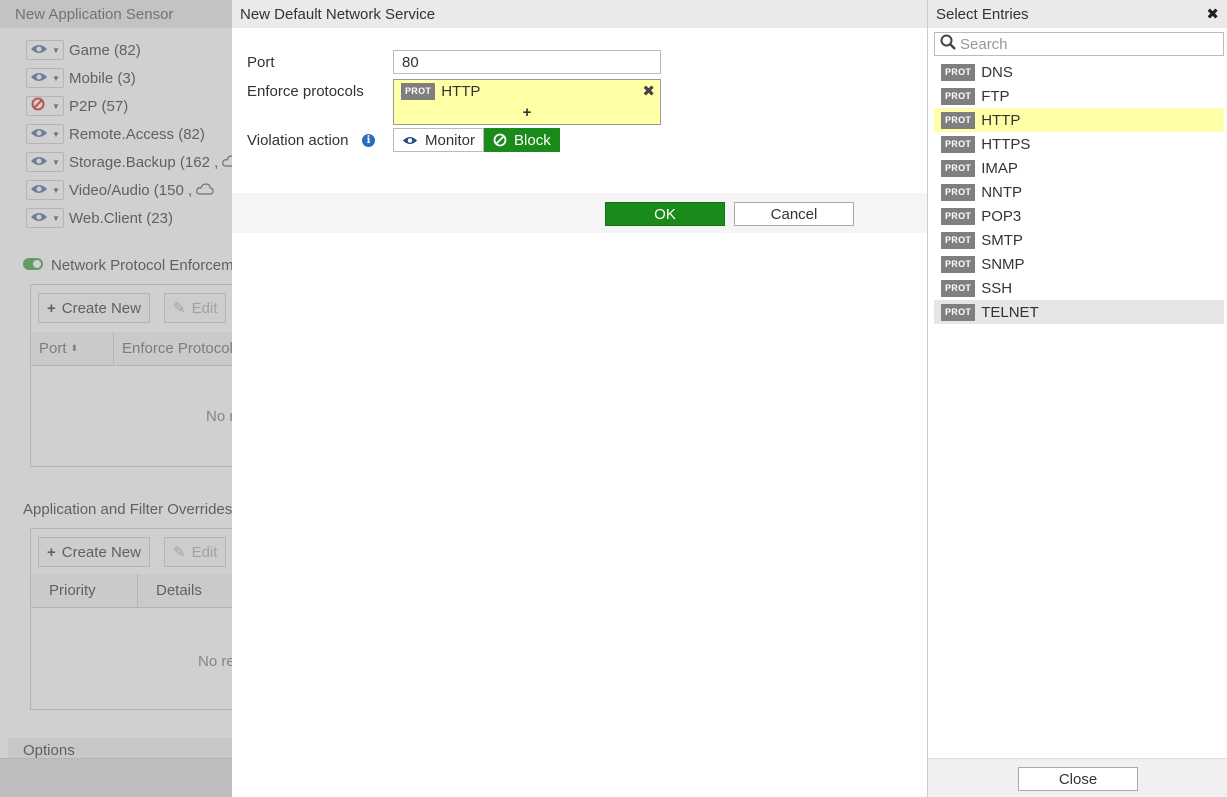  I want to click on entry-item: PROT POP3, so click(1079, 216).